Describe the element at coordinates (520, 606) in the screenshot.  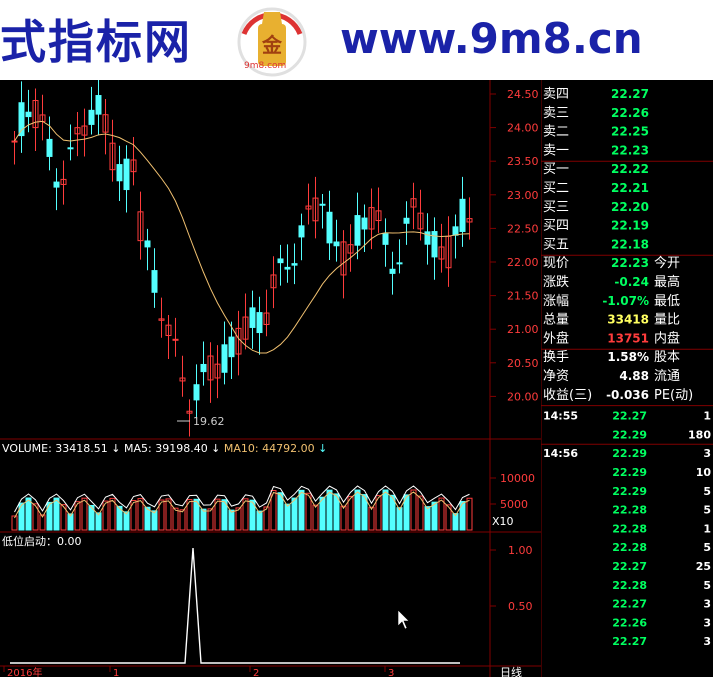
I see `indicator-tick-label: 0.50` at that location.